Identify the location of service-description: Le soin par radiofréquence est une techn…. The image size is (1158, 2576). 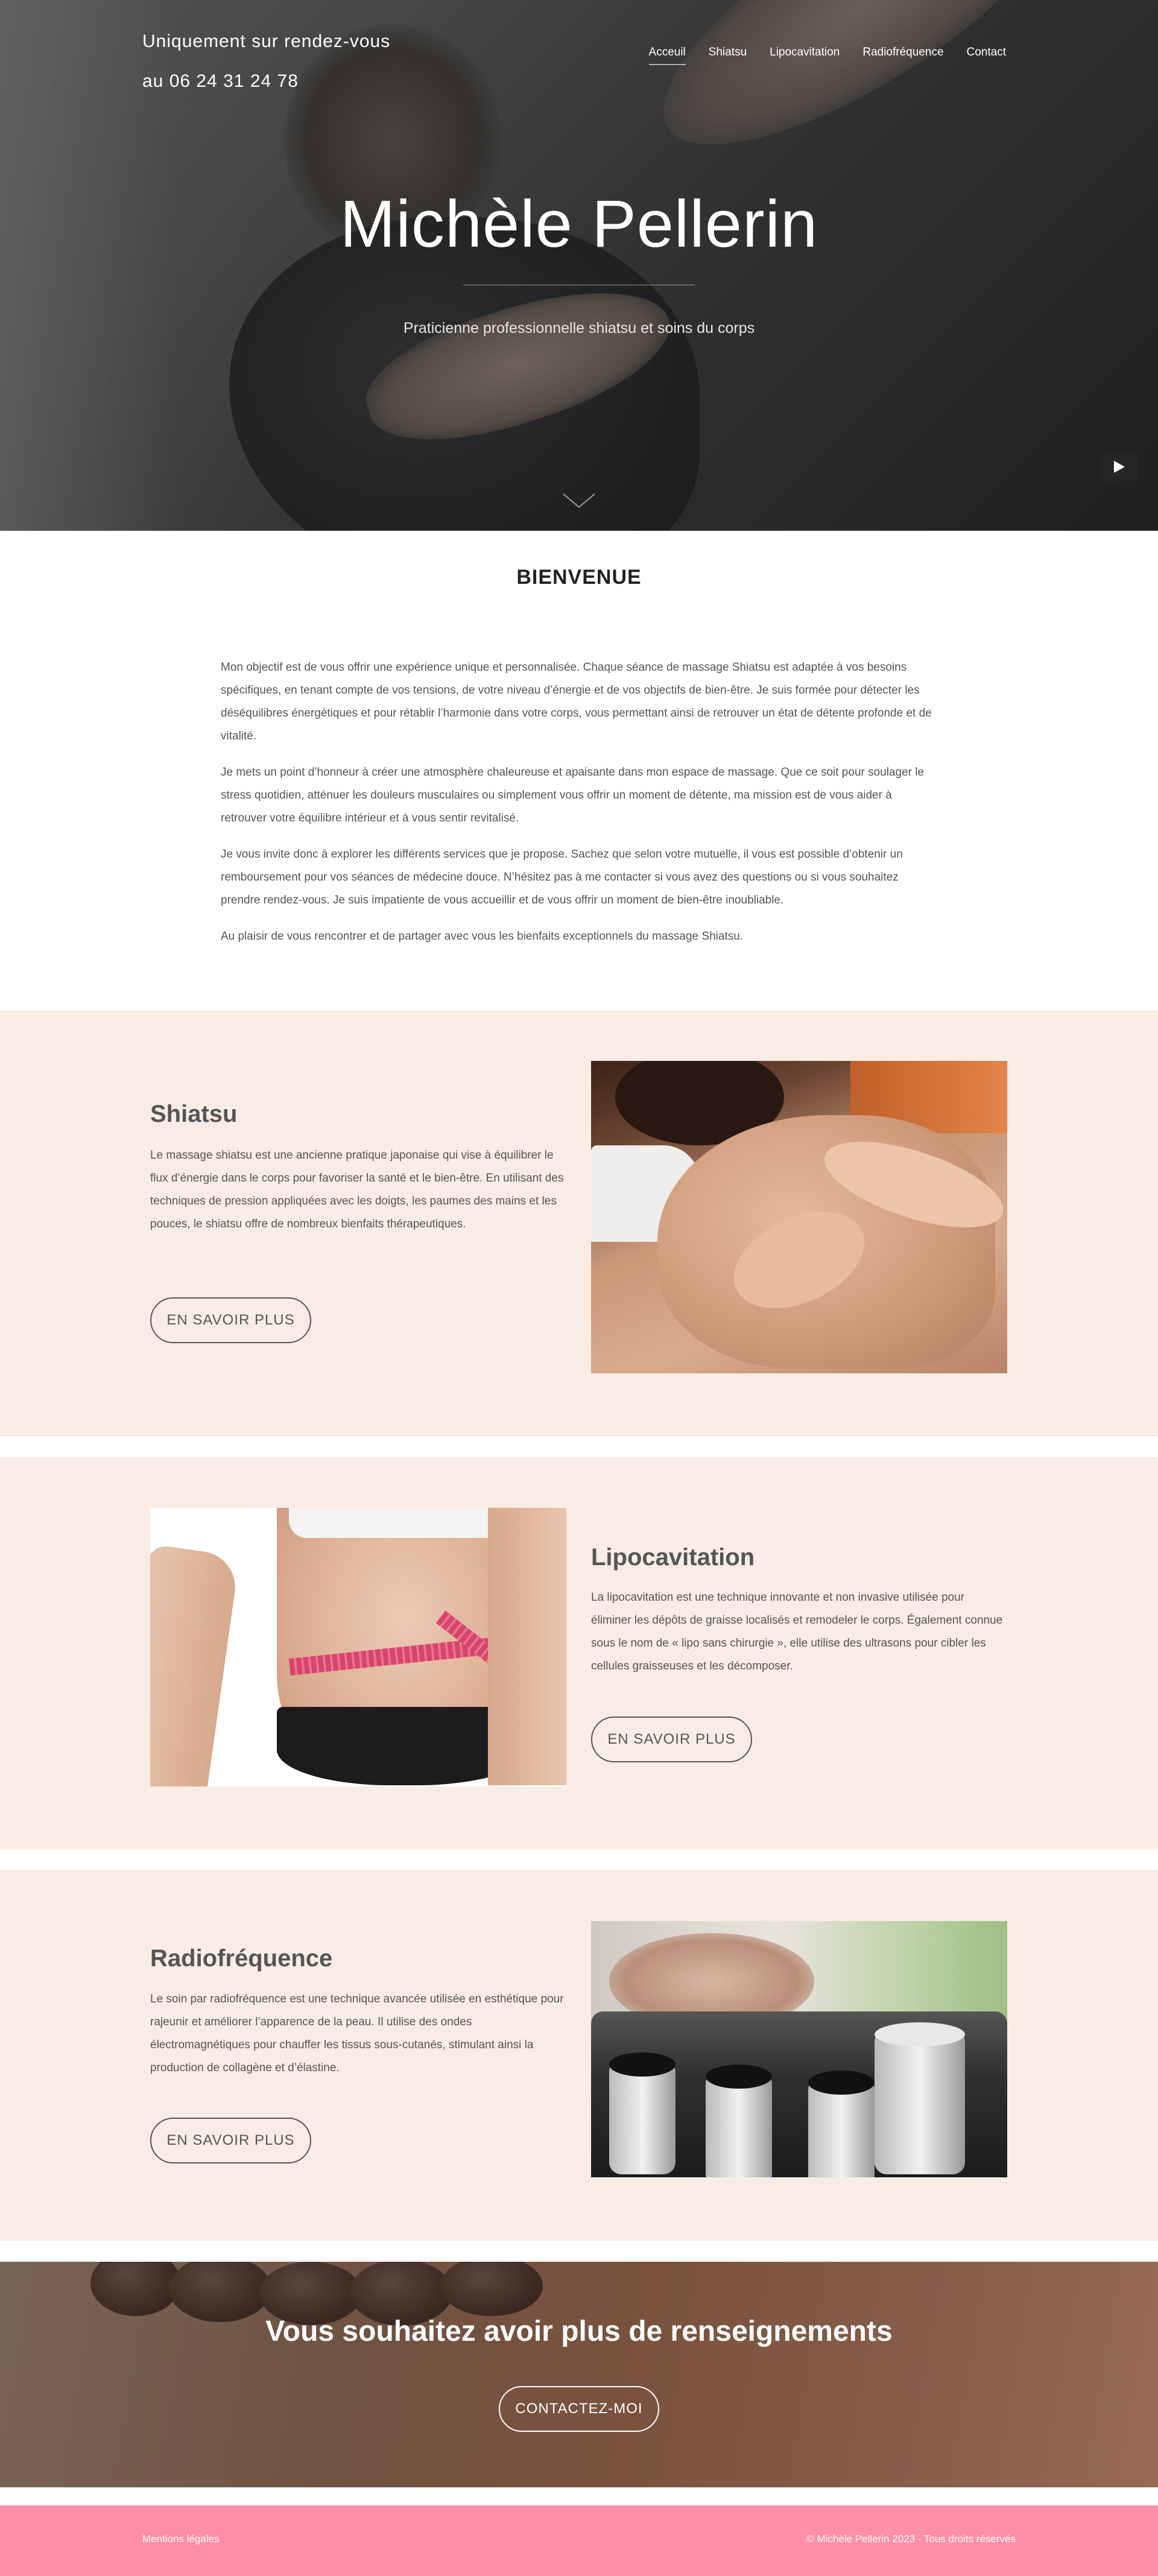
(357, 2033).